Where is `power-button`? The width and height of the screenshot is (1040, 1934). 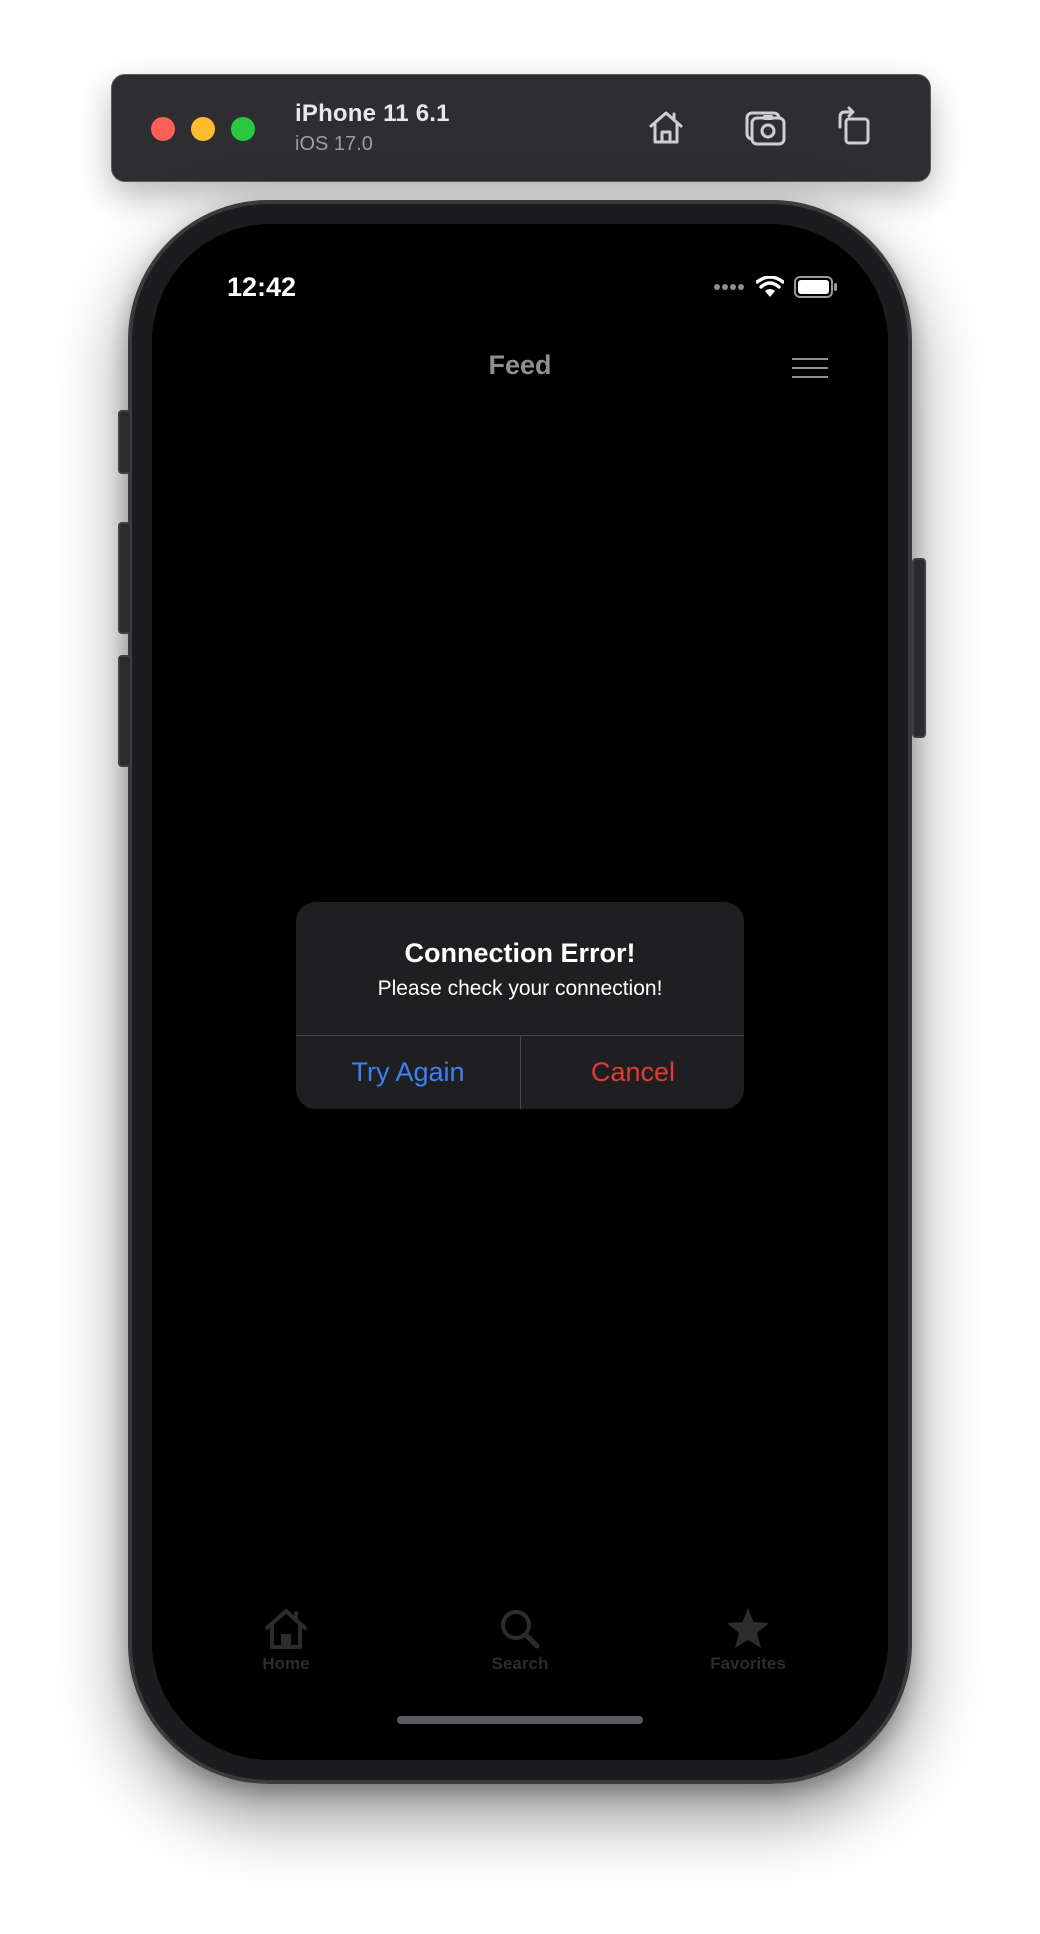 power-button is located at coordinates (919, 648).